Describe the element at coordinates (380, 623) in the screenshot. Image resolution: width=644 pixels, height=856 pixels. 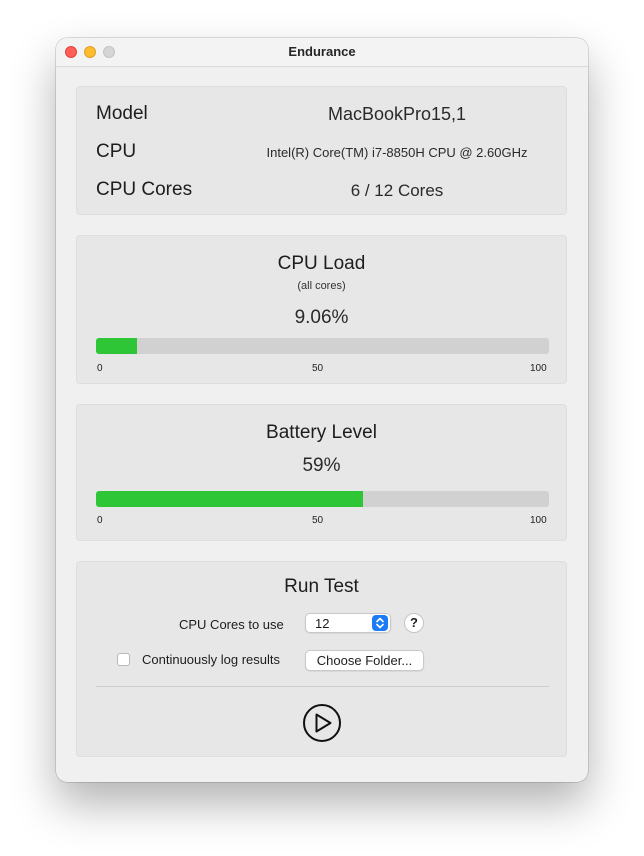
I see `chevron-up-down-icon` at that location.